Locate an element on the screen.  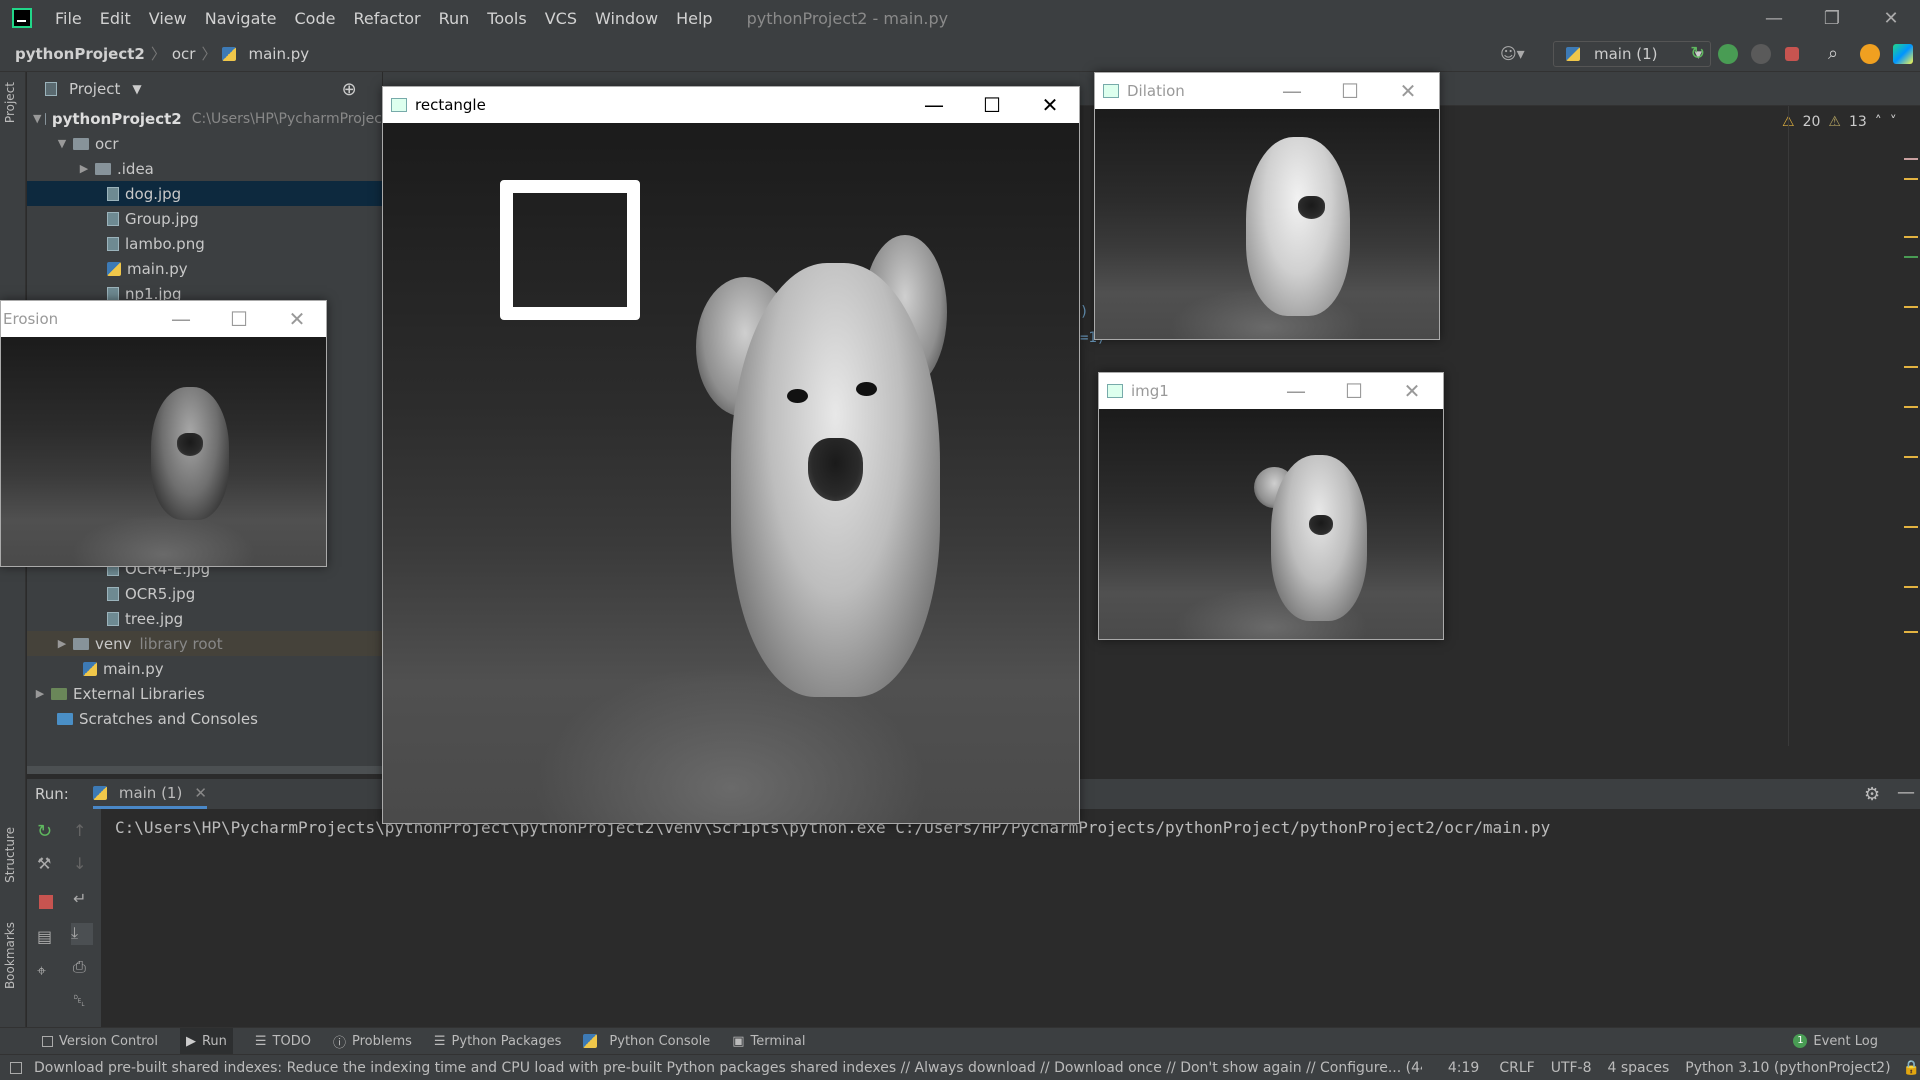
bookmarks-tool-tab: Bookmarks is located at coordinates (10, 955).